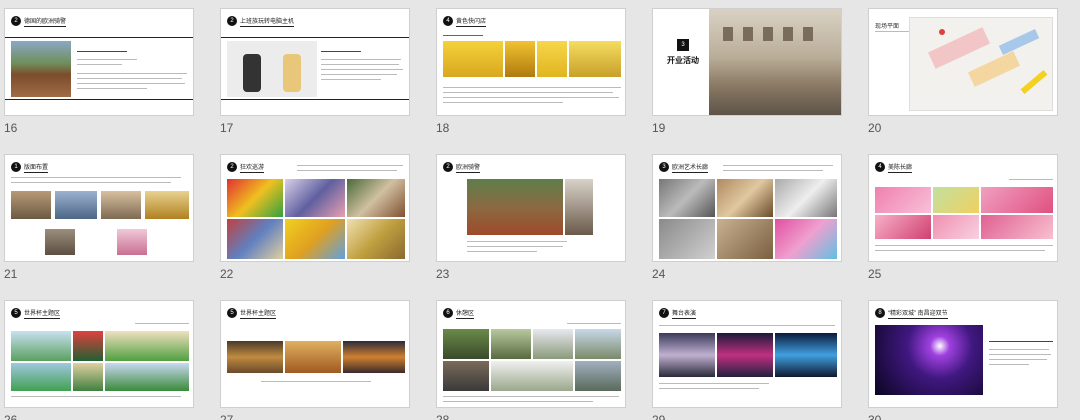  Describe the element at coordinates (900, 167) in the screenshot. I see `slide-title: 美陈长廊` at that location.